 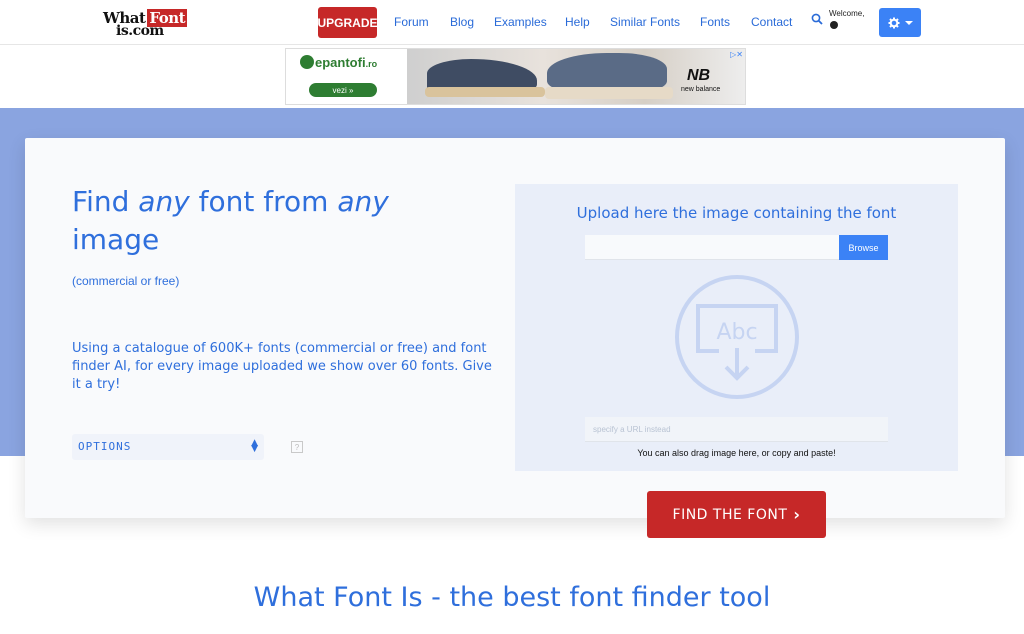 What do you see at coordinates (900, 22) in the screenshot?
I see `settings-dropdown-button` at bounding box center [900, 22].